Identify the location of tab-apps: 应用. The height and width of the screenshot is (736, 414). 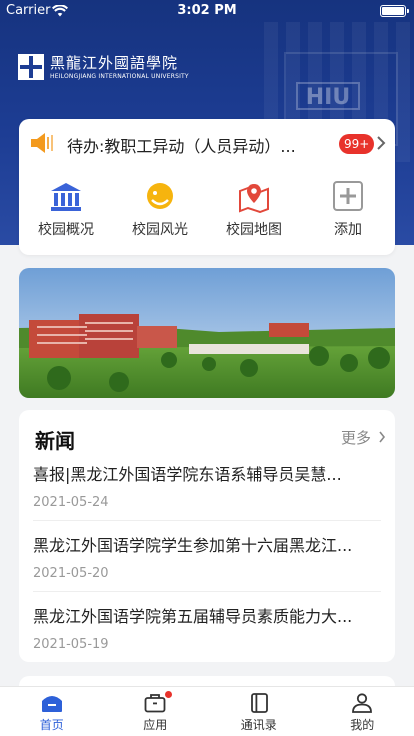
(156, 711).